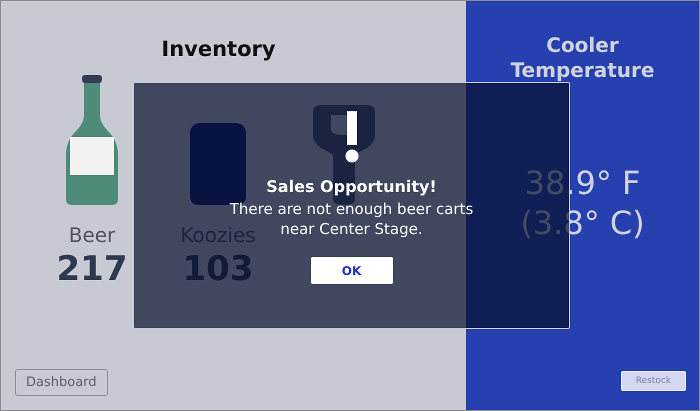 Image resolution: width=700 pixels, height=411 pixels. Describe the element at coordinates (61, 382) in the screenshot. I see `dashboard-button: Dashboard` at that location.